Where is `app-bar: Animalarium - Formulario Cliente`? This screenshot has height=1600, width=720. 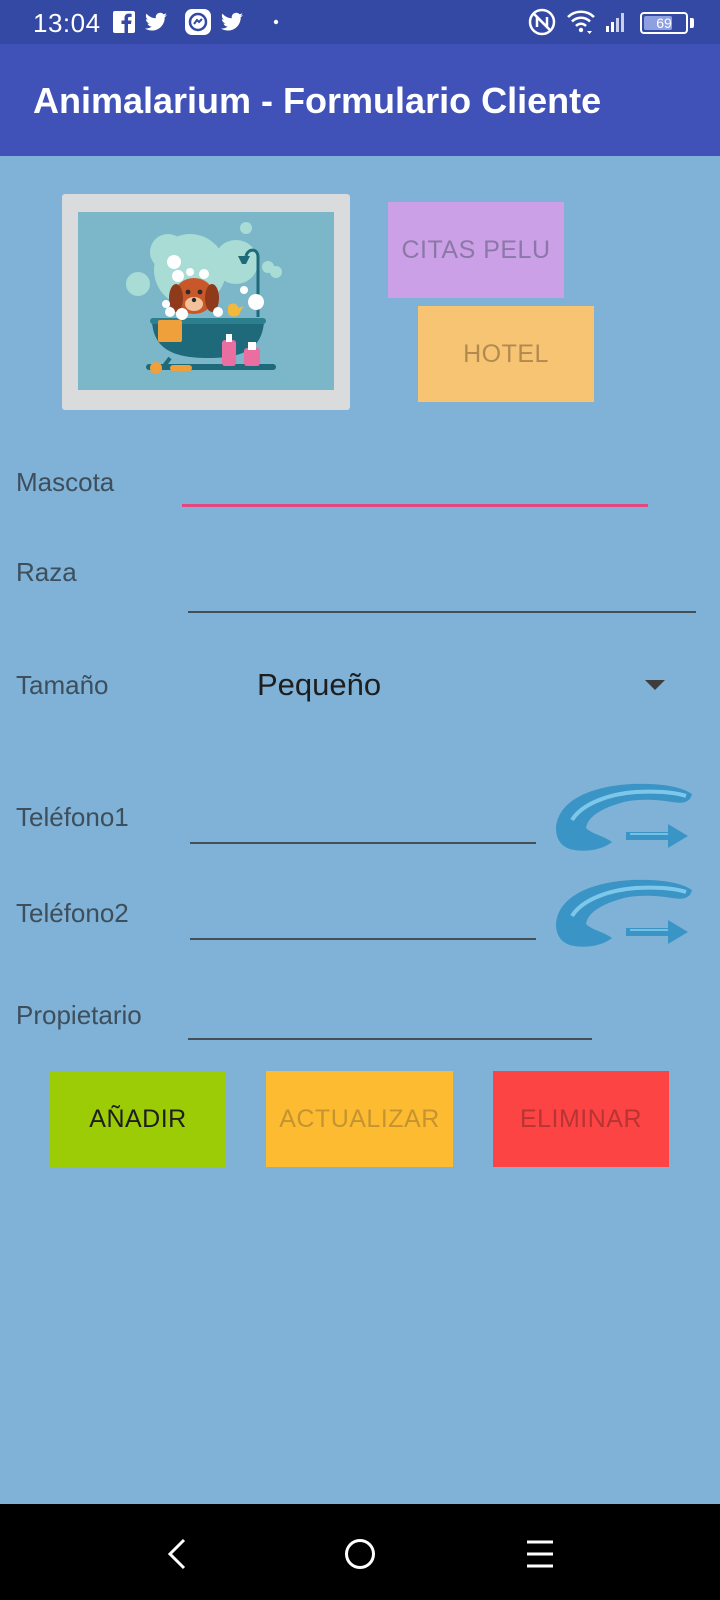
app-bar: Animalarium - Formulario Cliente is located at coordinates (360, 100).